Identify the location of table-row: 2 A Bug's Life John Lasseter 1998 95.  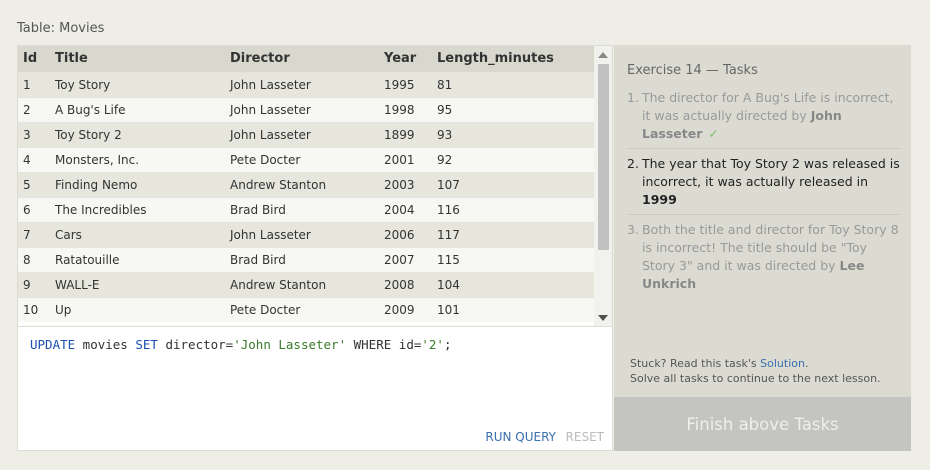
(307, 109).